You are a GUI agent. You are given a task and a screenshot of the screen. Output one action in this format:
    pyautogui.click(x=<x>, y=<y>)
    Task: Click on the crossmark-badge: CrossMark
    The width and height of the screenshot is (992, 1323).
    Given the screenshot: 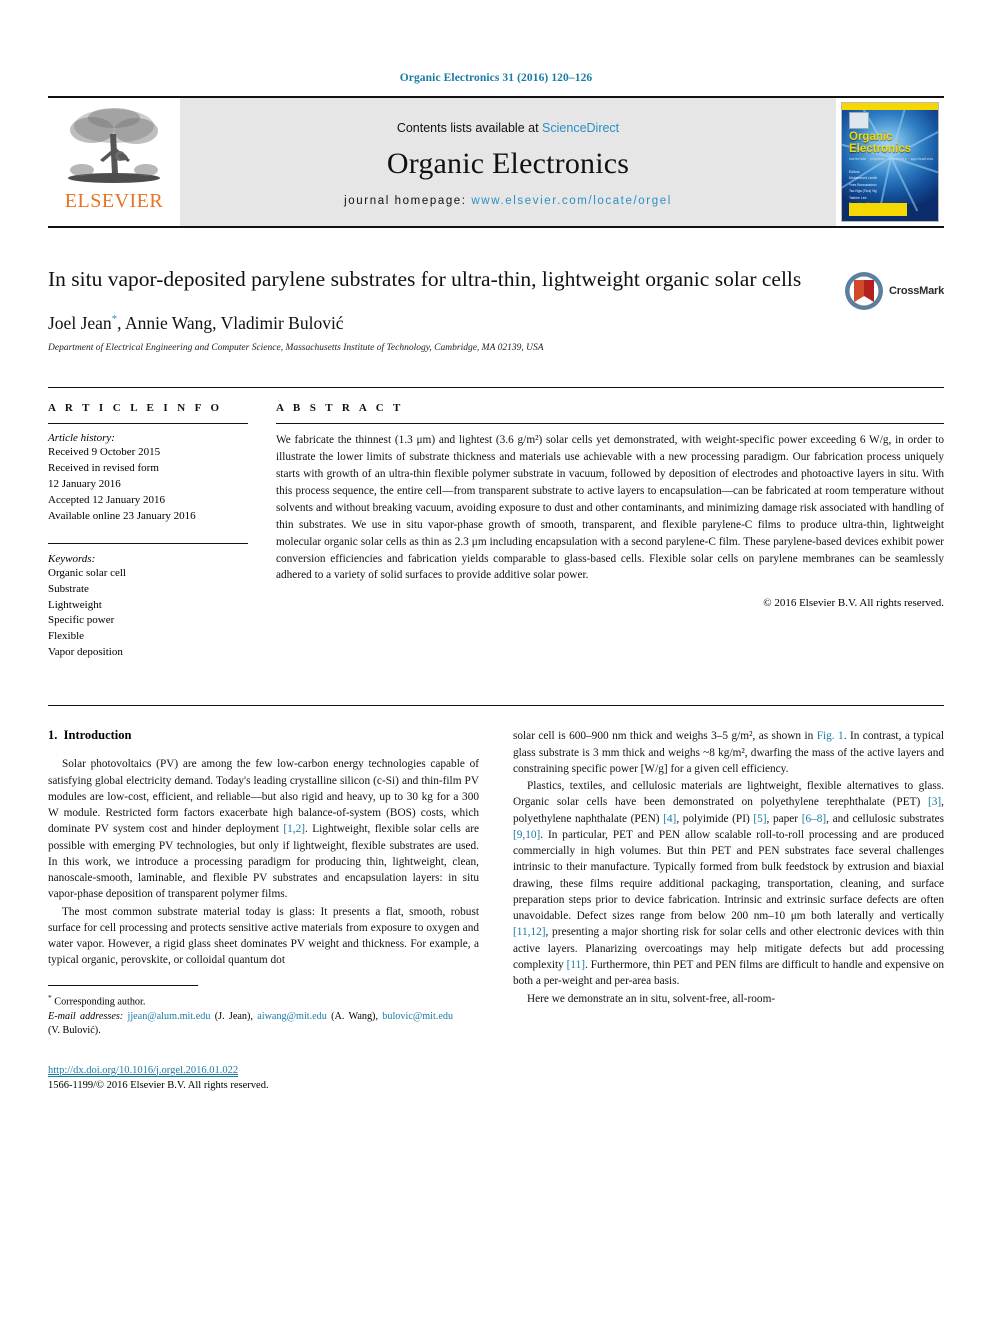 What is the action you would take?
    pyautogui.click(x=894, y=291)
    